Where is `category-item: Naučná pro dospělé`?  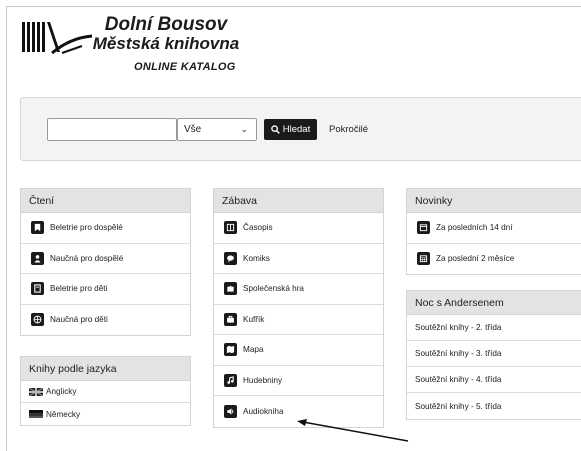 category-item: Naučná pro dospělé is located at coordinates (105, 259).